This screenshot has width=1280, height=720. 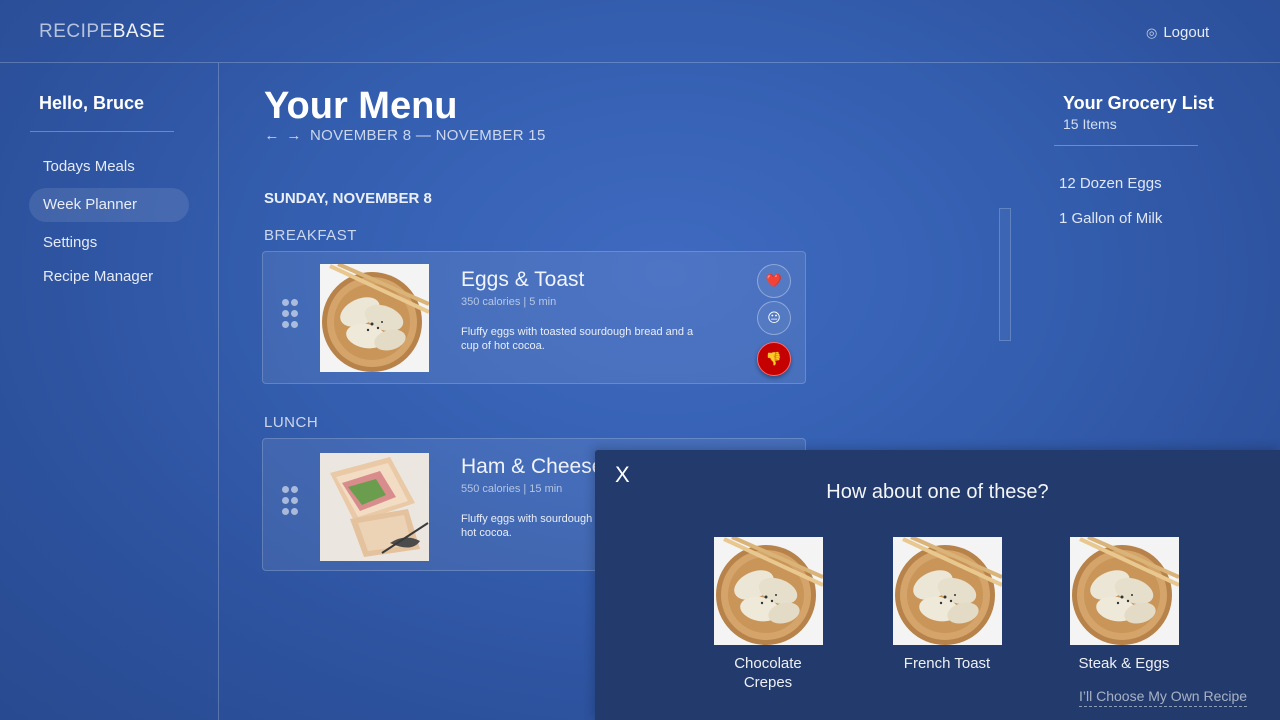 What do you see at coordinates (428, 135) in the screenshot?
I see `date-range: NOVEMBER 8 — NOVEMBER 15` at bounding box center [428, 135].